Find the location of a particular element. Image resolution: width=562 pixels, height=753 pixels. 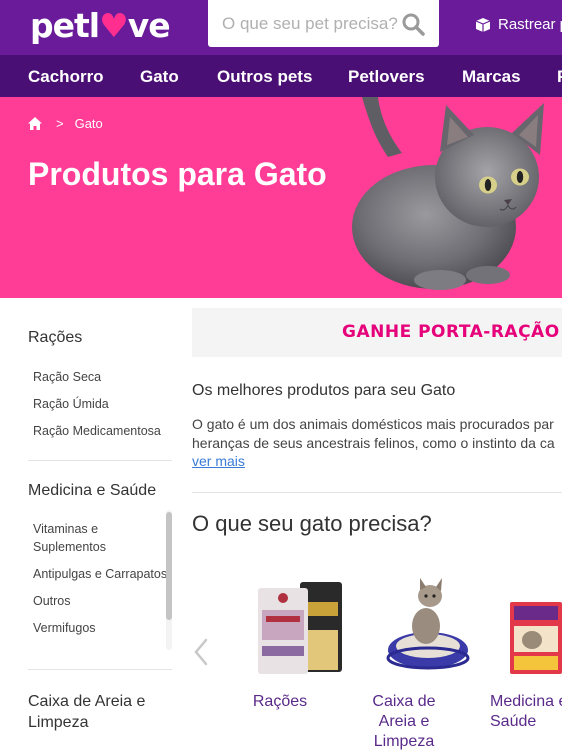

racoes-thumbnail is located at coordinates (298, 628).